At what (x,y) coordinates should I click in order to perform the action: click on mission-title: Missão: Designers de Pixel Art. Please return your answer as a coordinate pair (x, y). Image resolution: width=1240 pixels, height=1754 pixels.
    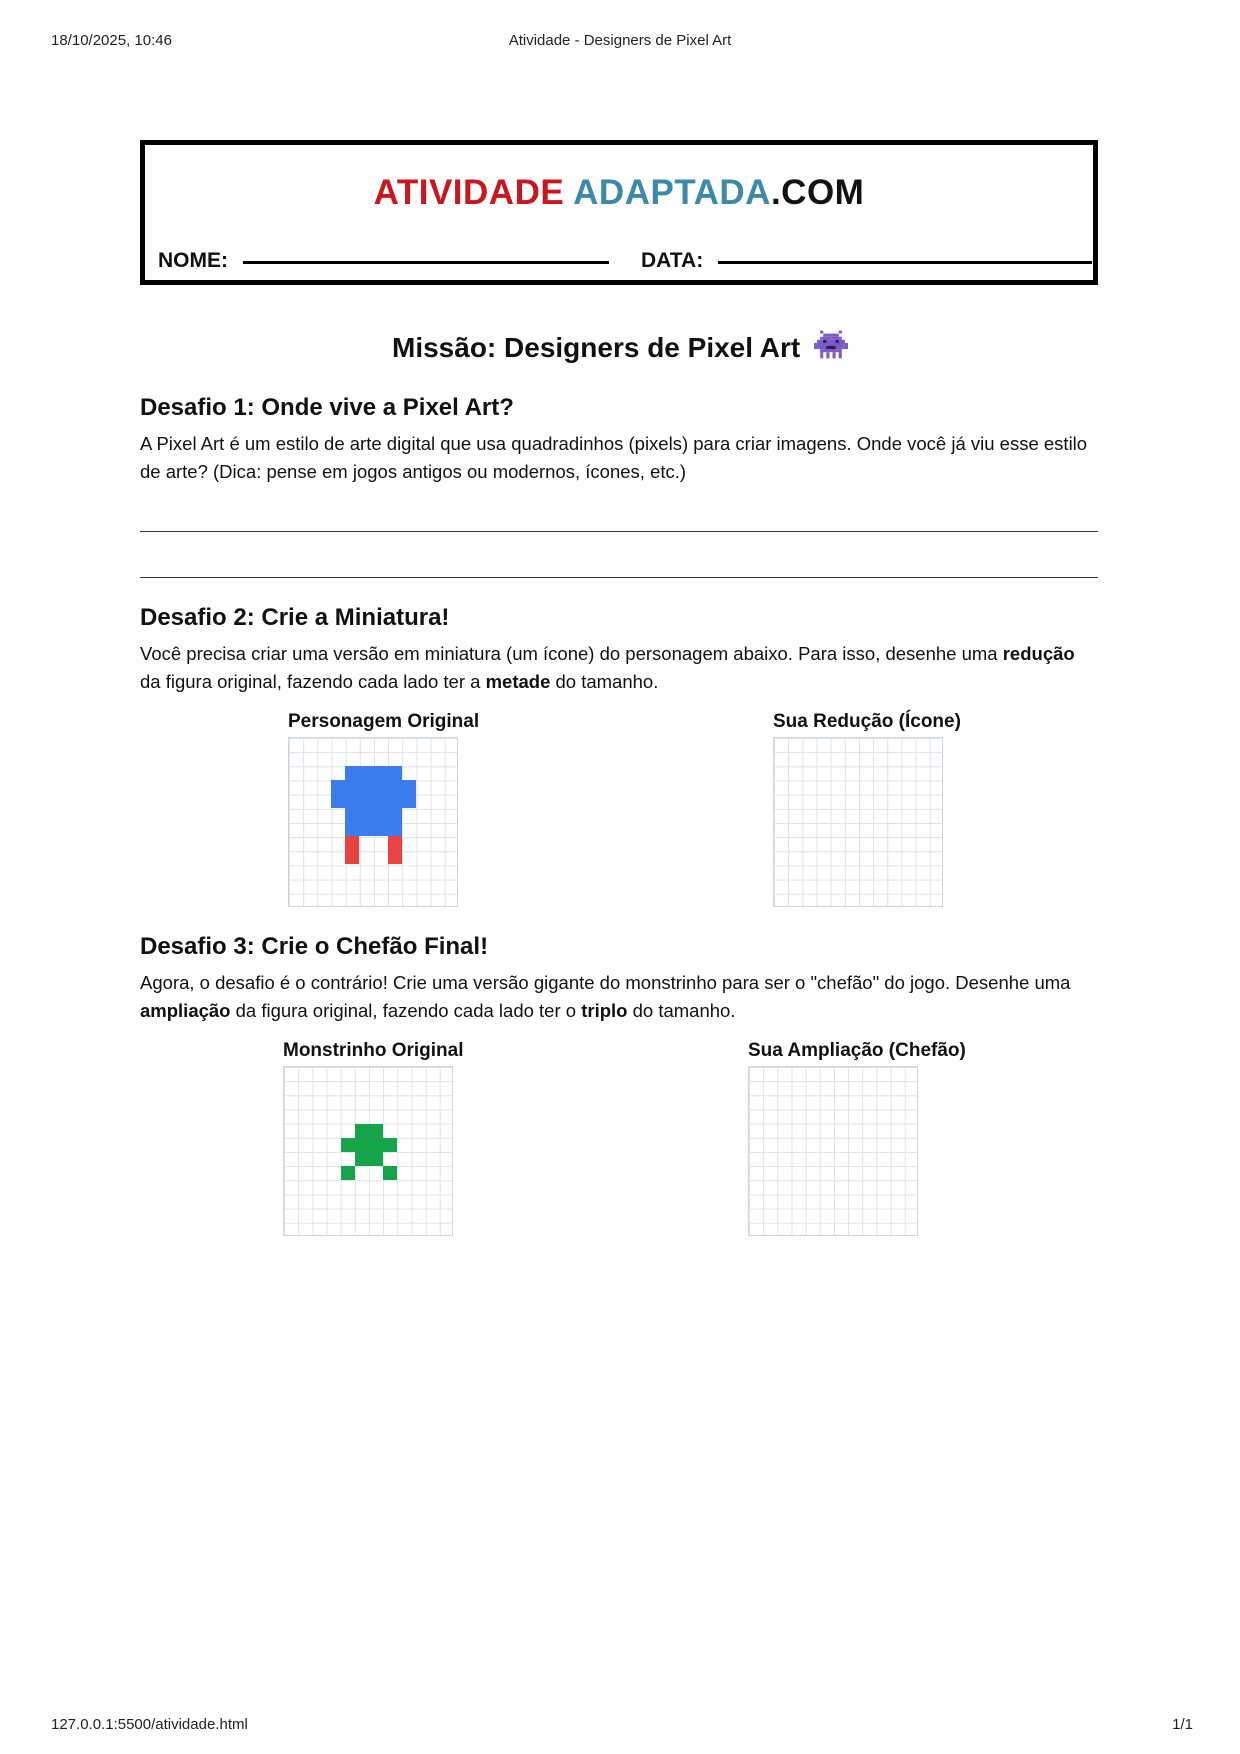
    Looking at the image, I should click on (620, 347).